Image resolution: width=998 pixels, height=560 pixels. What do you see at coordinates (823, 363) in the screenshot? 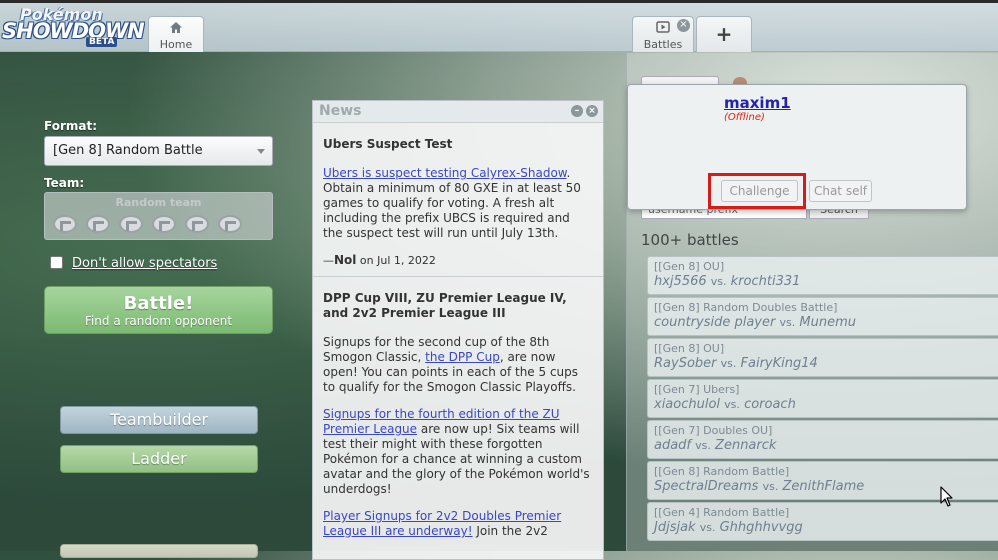
I see `battle-players: RaySober vs. FairyKing14` at bounding box center [823, 363].